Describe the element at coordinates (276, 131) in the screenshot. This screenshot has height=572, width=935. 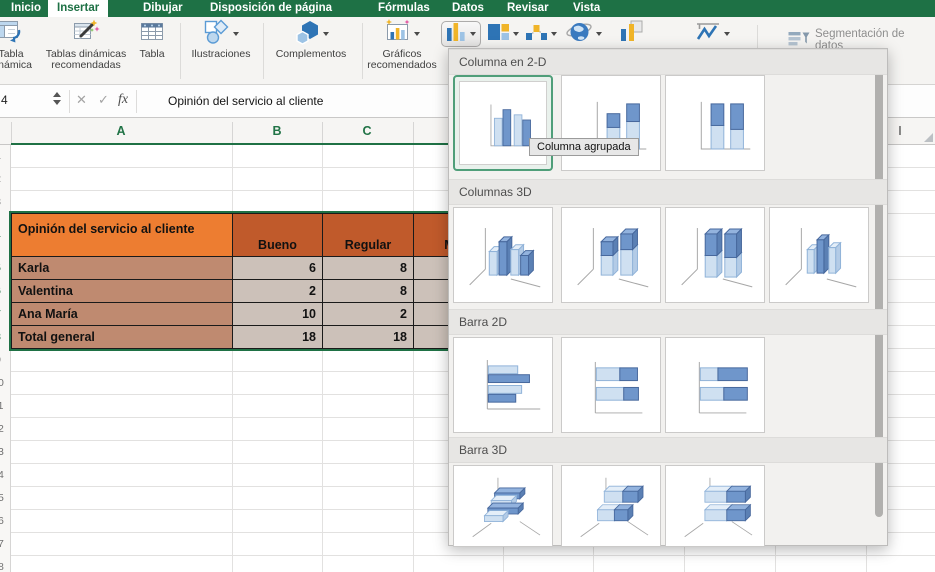
I see `column-header-b: B` at that location.